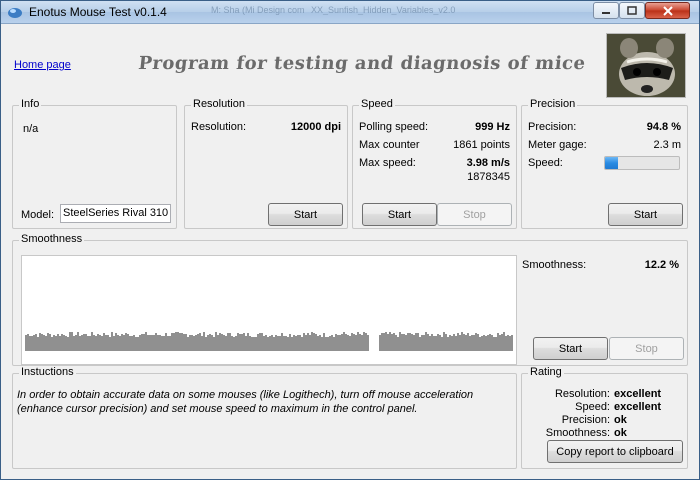 The height and width of the screenshot is (480, 700). Describe the element at coordinates (492, 127) in the screenshot. I see `polling-speed-value: 999 Hz` at that location.